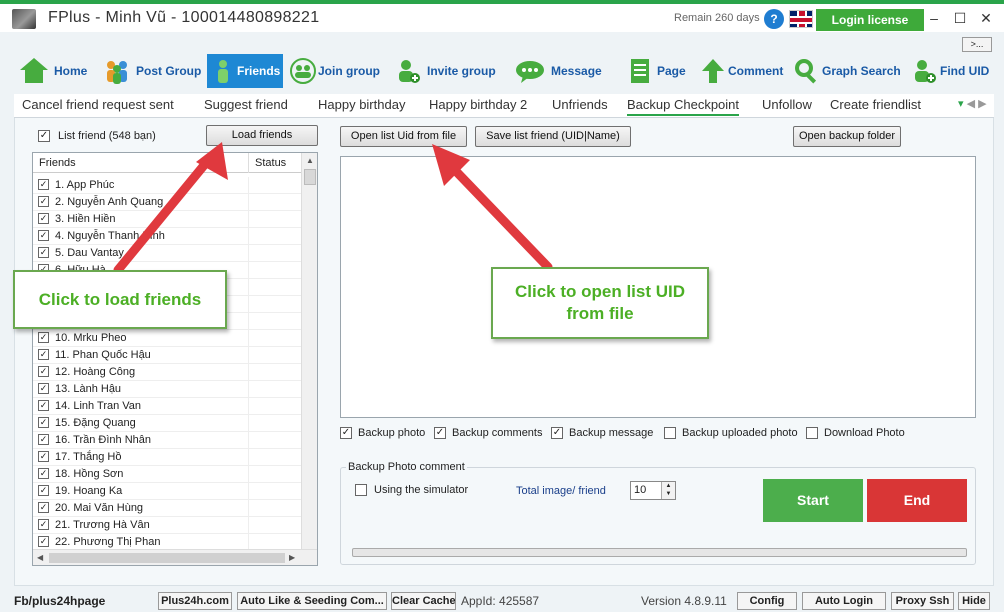 Image resolution: width=1004 pixels, height=612 pixels. I want to click on toolbar-join-group: Join group, so click(334, 71).